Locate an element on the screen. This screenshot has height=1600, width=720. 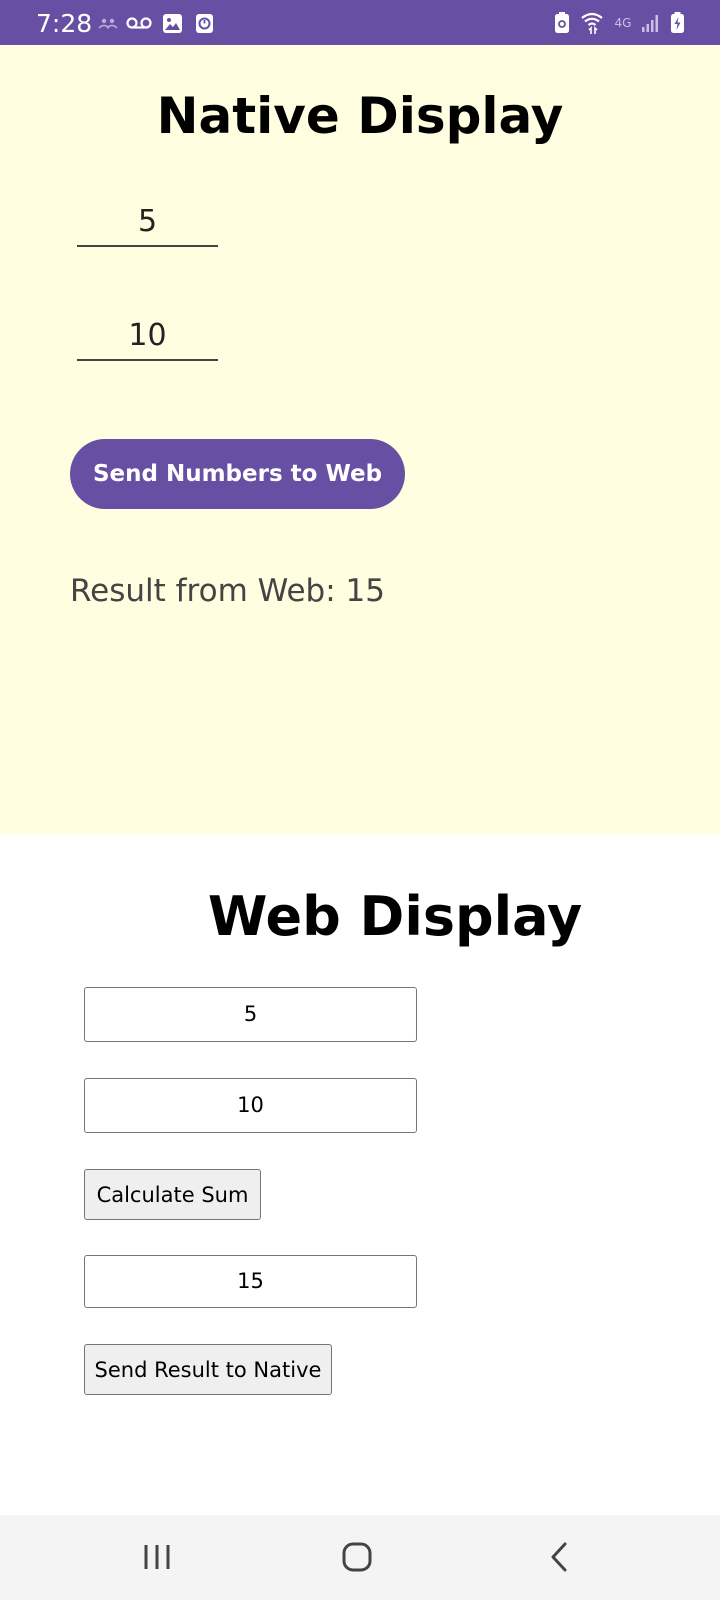
4g-icon: 4G is located at coordinates (623, 23).